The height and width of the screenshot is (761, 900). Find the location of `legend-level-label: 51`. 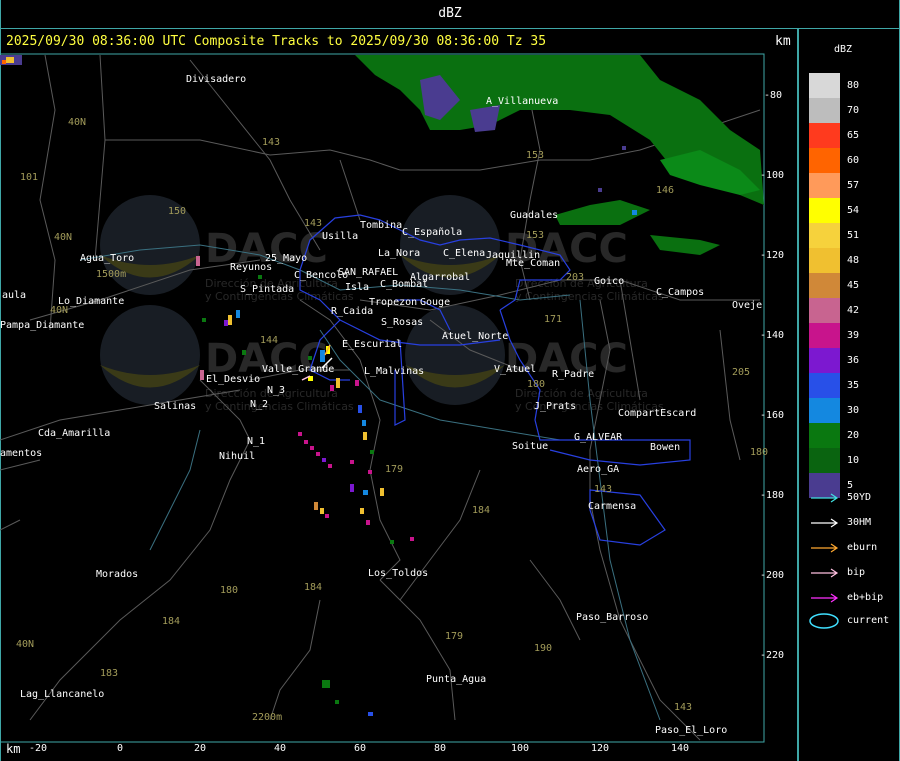

legend-level-label: 51 is located at coordinates (853, 235).